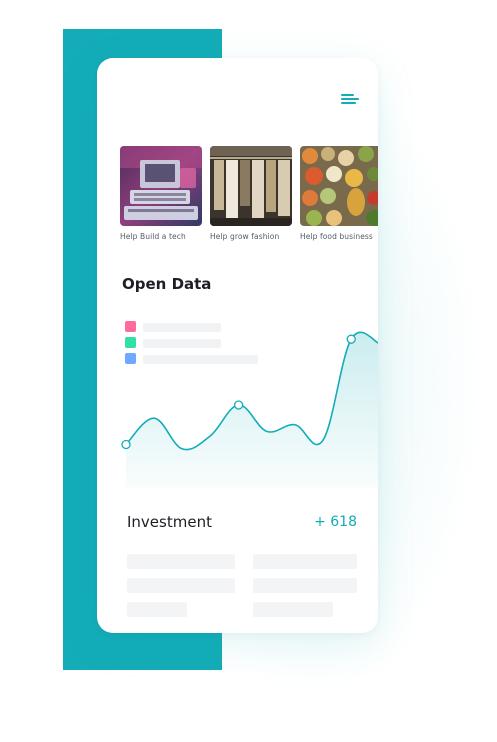 The height and width of the screenshot is (742, 497). What do you see at coordinates (245, 236) in the screenshot?
I see `carousel-item-label: Help grow fashion` at bounding box center [245, 236].